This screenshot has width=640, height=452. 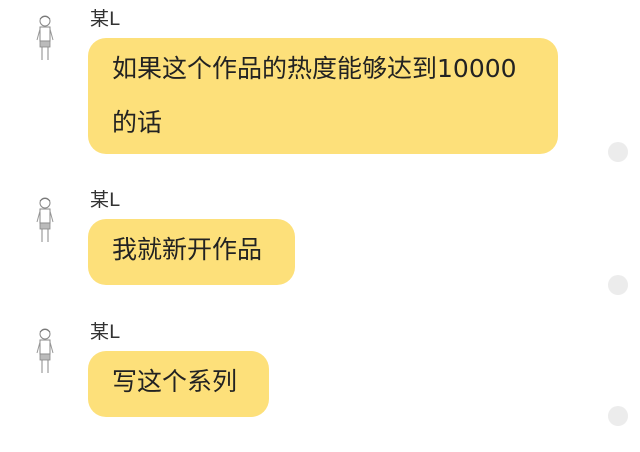 I want to click on message-text: 写这个系列, so click(x=175, y=381).